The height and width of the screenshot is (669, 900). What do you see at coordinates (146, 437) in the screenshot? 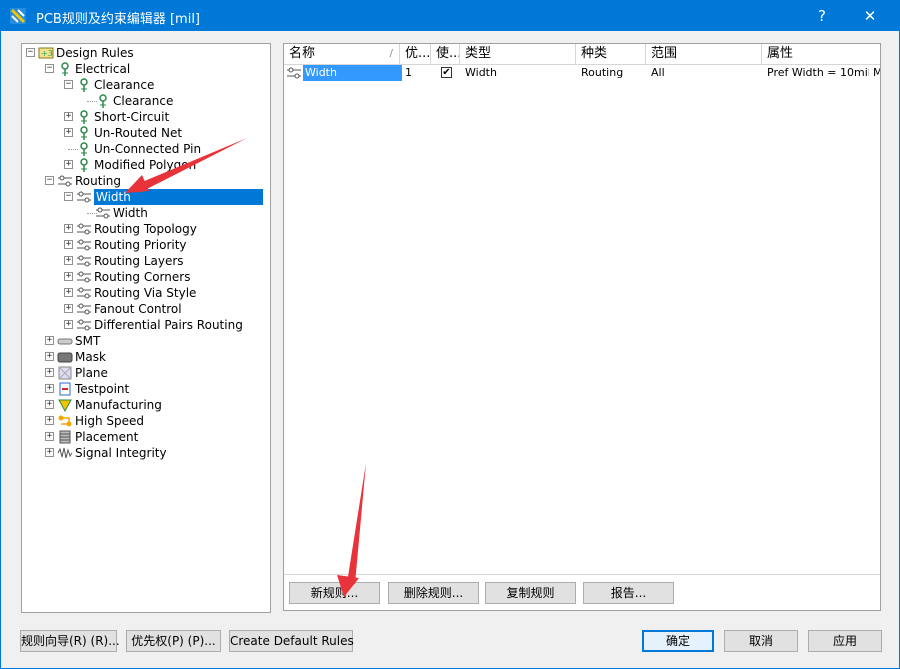
I see `tree-item: + Placement` at bounding box center [146, 437].